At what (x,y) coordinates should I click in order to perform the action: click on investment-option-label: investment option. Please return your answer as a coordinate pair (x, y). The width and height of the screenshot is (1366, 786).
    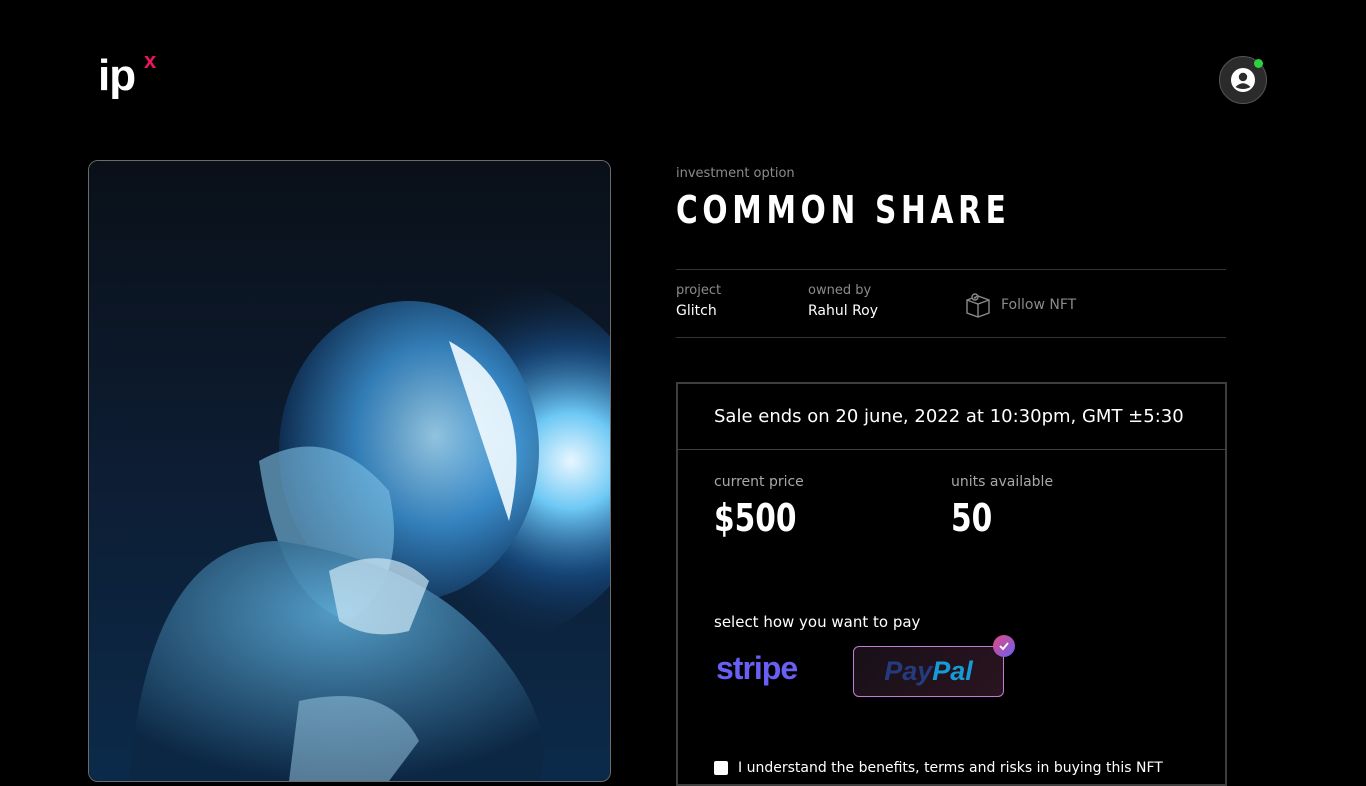
    Looking at the image, I should click on (735, 173).